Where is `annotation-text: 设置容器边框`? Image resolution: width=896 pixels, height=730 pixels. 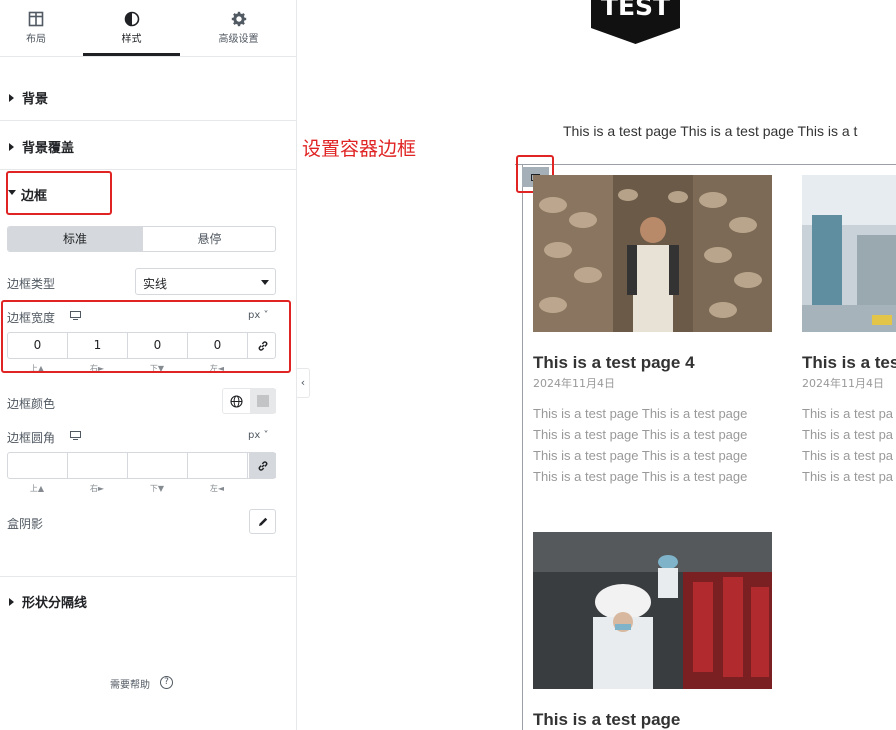 annotation-text: 设置容器边框 is located at coordinates (359, 149).